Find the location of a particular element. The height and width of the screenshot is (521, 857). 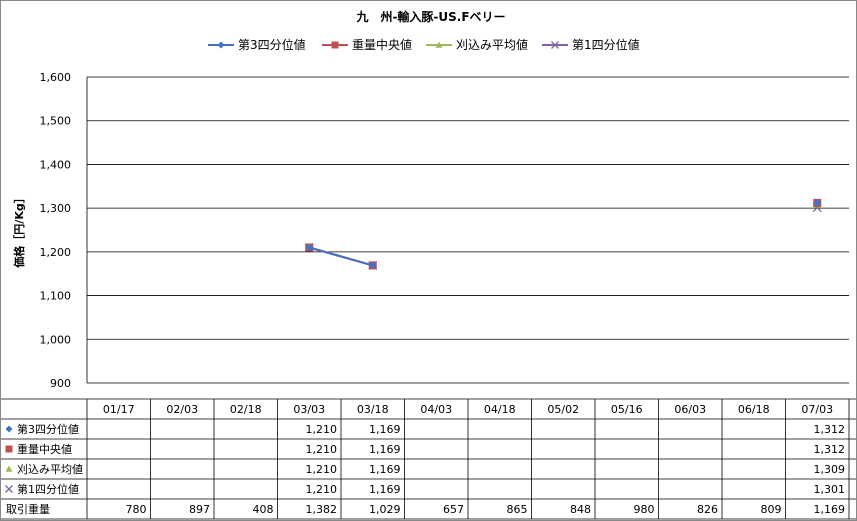

x-tick-label: 02/18 is located at coordinates (246, 409).